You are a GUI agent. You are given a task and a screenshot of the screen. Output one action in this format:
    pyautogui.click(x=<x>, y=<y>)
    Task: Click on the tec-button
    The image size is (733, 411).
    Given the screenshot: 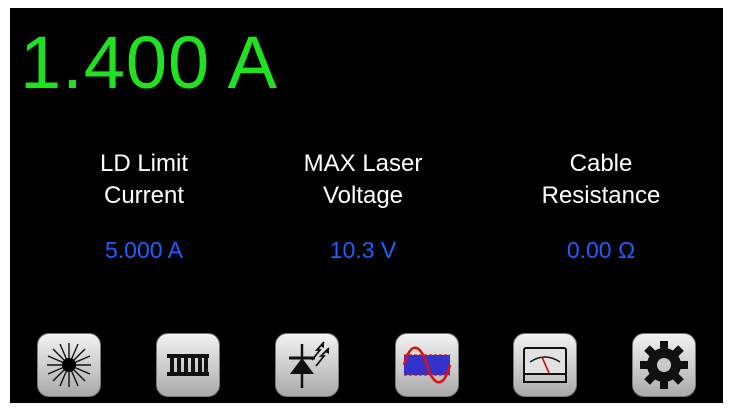 What is the action you would take?
    pyautogui.click(x=188, y=365)
    